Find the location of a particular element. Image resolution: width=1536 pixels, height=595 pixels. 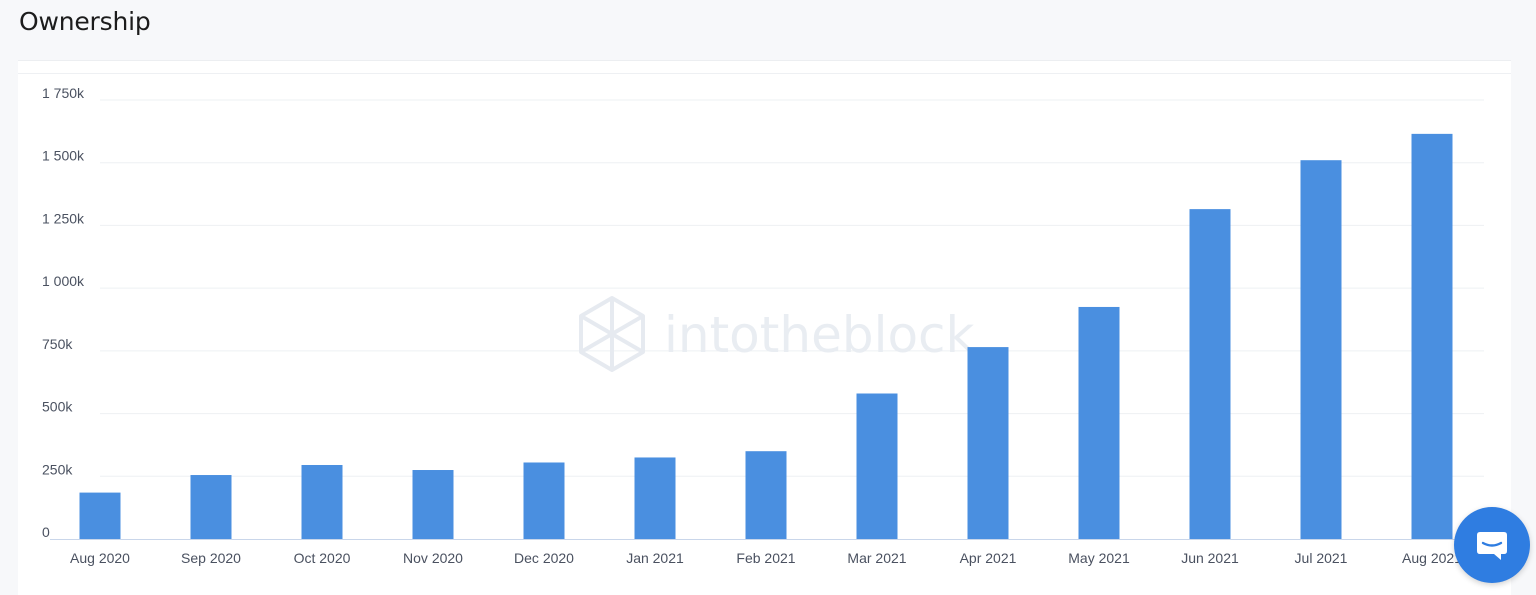

x-tick-label: Aug 2020 is located at coordinates (100, 558).